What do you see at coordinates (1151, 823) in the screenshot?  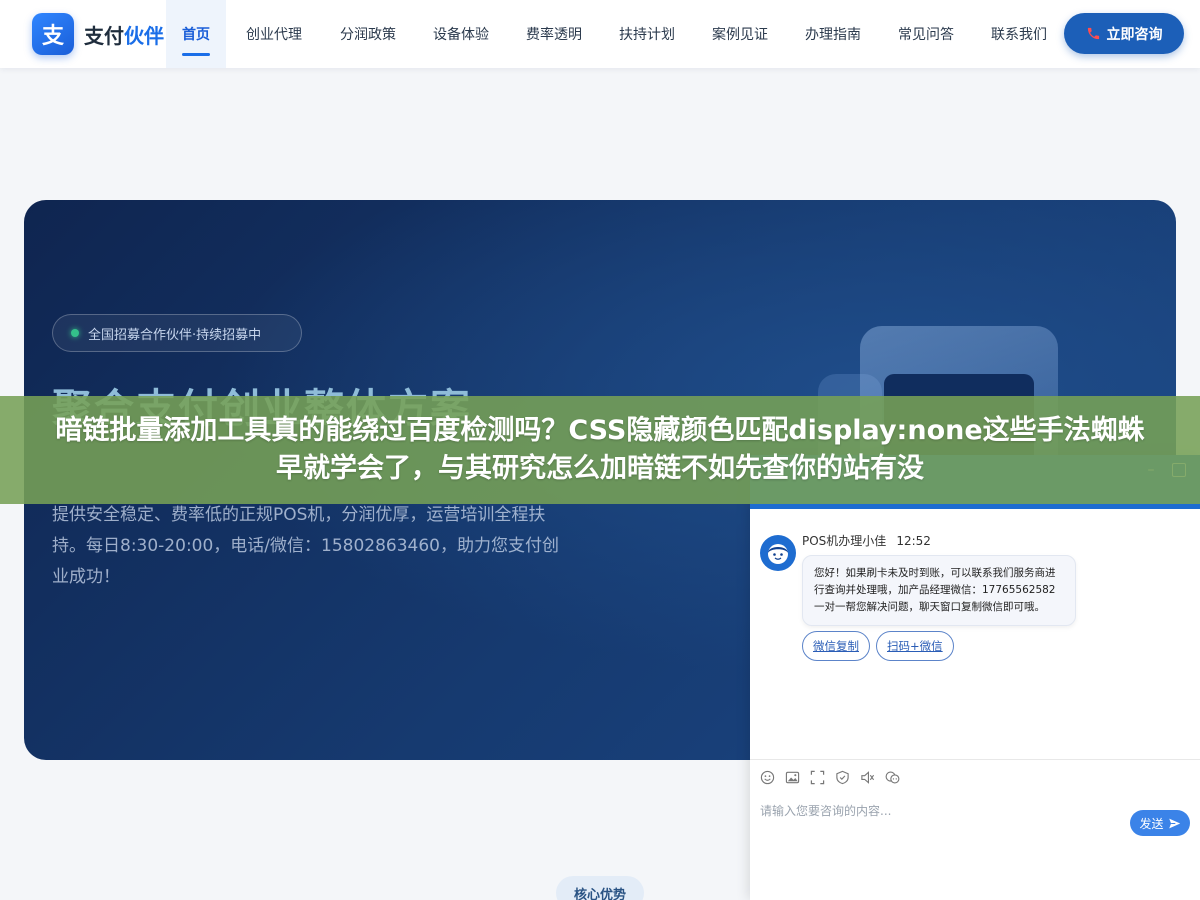 I see `send-label: 发送` at bounding box center [1151, 823].